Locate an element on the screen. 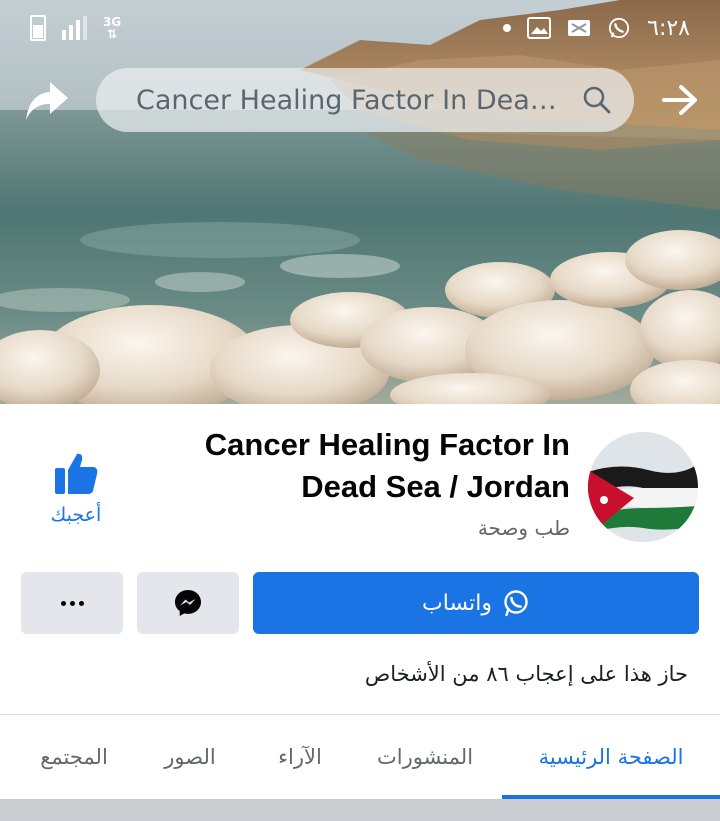  like-label: أعجبك is located at coordinates (76, 515).